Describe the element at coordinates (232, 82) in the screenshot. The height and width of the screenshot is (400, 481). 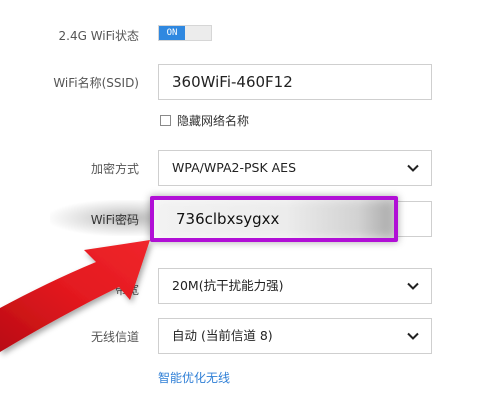
I see `ssid-value: 360WiFi-460F12` at that location.